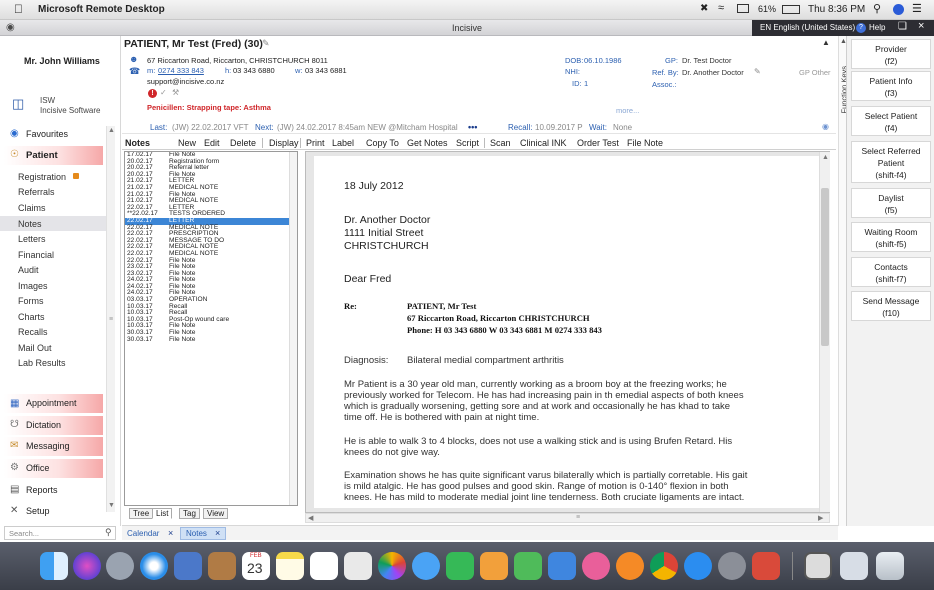  What do you see at coordinates (898, 9) in the screenshot?
I see `siri-icon` at bounding box center [898, 9].